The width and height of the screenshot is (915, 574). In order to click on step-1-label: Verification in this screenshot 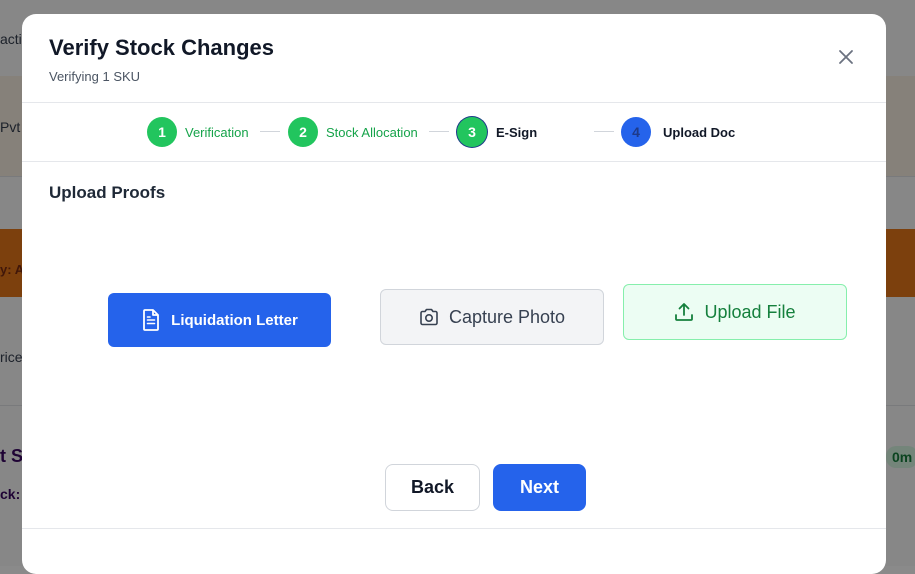, I will do `click(217, 132)`.